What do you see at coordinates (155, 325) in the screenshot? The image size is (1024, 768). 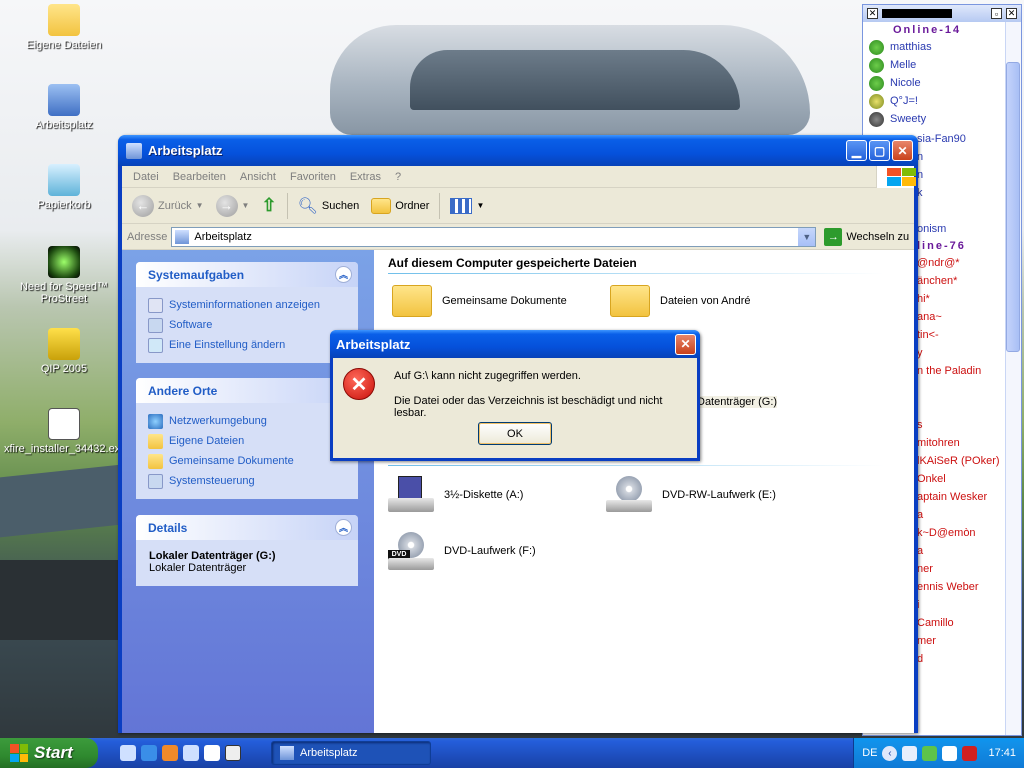 I see `software-icon` at bounding box center [155, 325].